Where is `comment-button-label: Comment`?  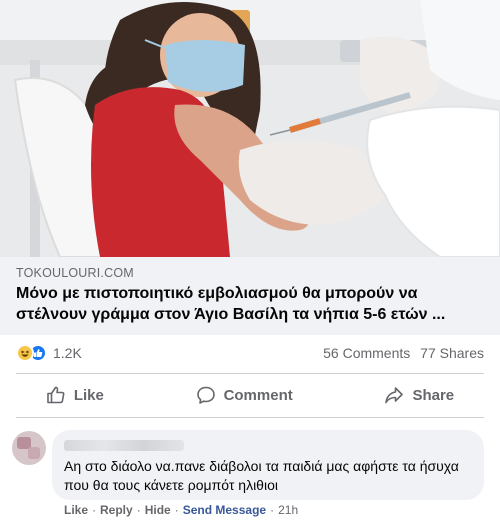
comment-button-label: Comment is located at coordinates (258, 395).